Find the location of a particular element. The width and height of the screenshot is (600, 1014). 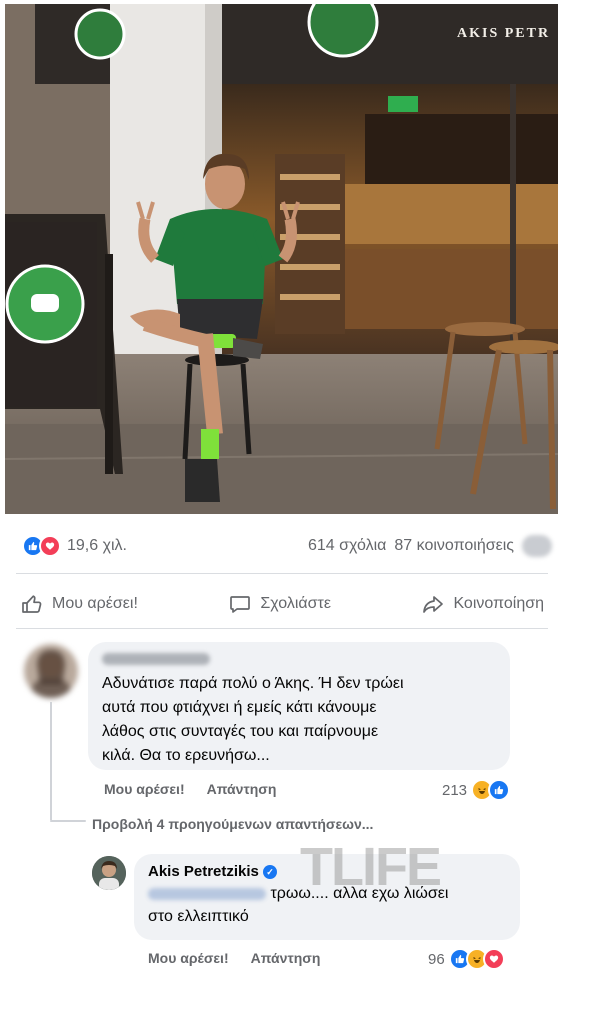

like-button-label: Μου αρέσει! is located at coordinates (95, 603).